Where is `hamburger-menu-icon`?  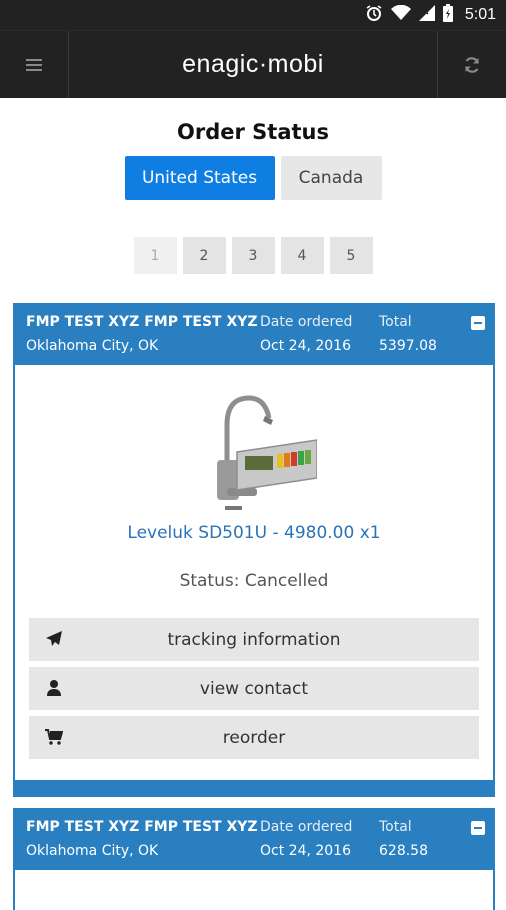 hamburger-menu-icon is located at coordinates (34, 64).